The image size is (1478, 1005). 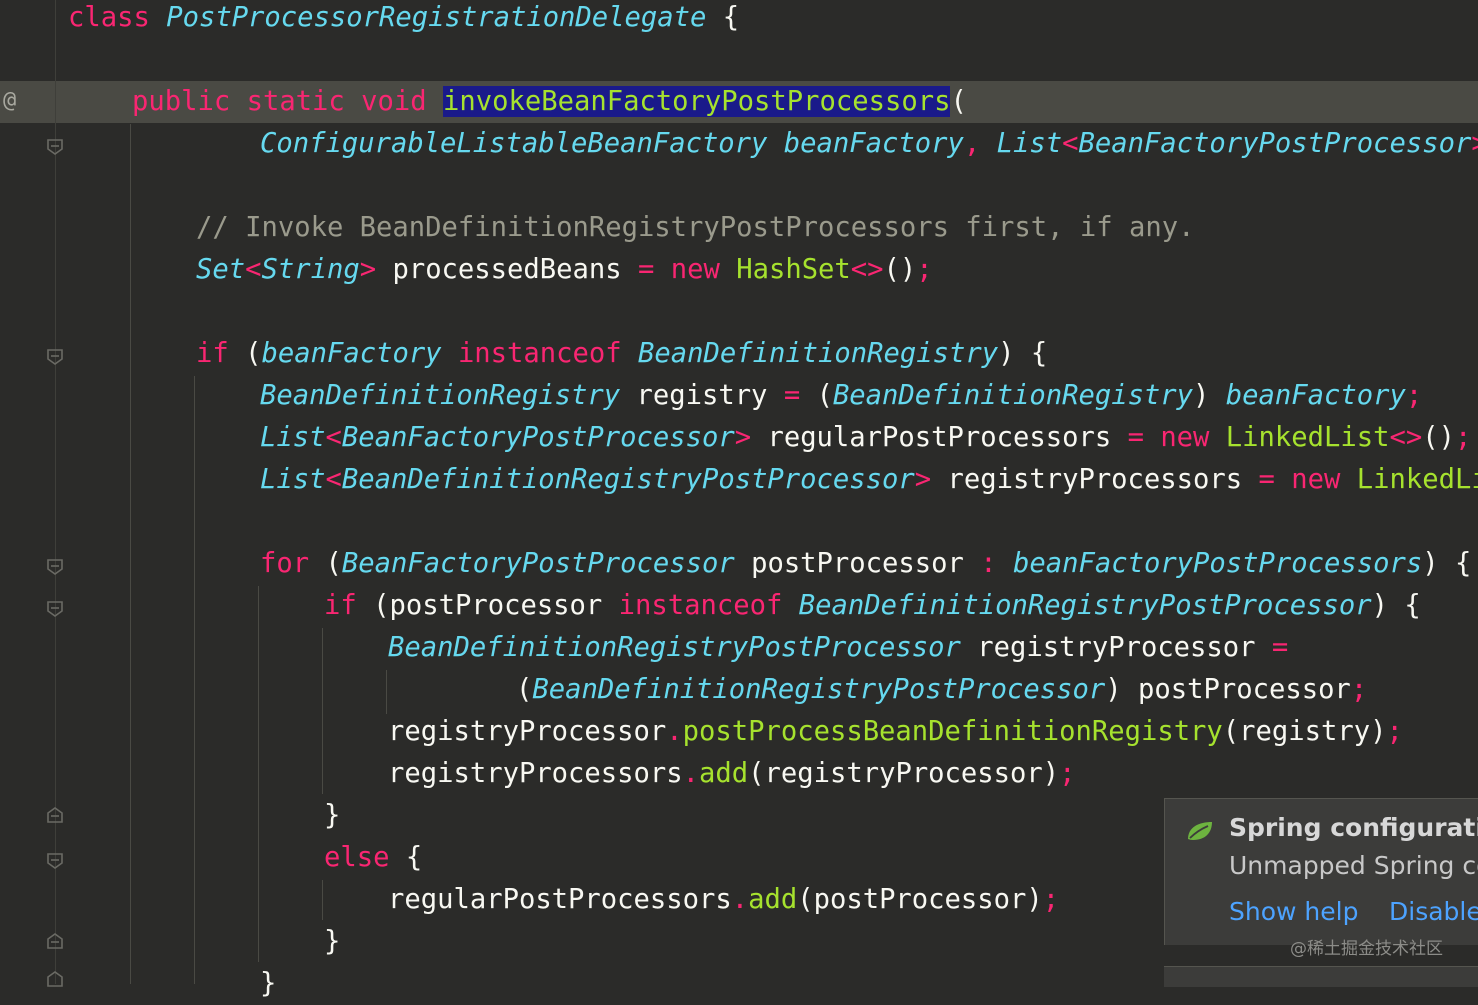 I want to click on else-keyword: else, so click(x=357, y=857).